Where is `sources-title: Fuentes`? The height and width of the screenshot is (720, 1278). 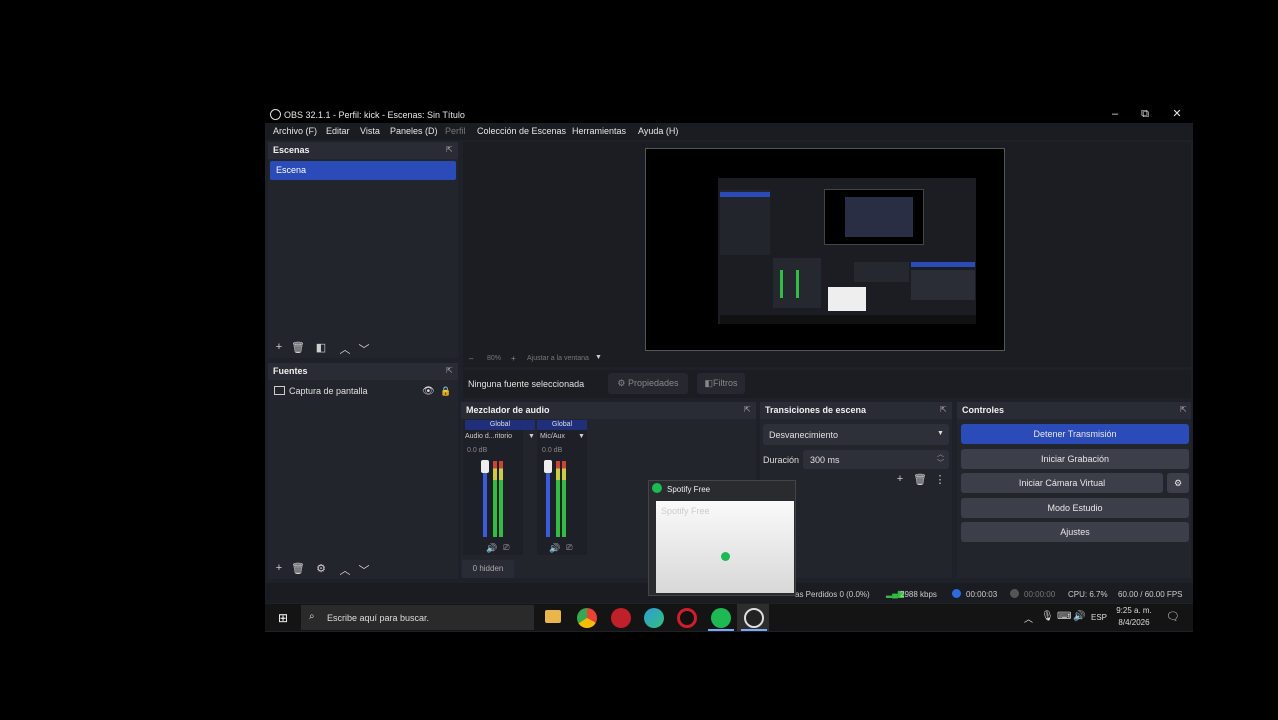
sources-title: Fuentes is located at coordinates (363, 371).